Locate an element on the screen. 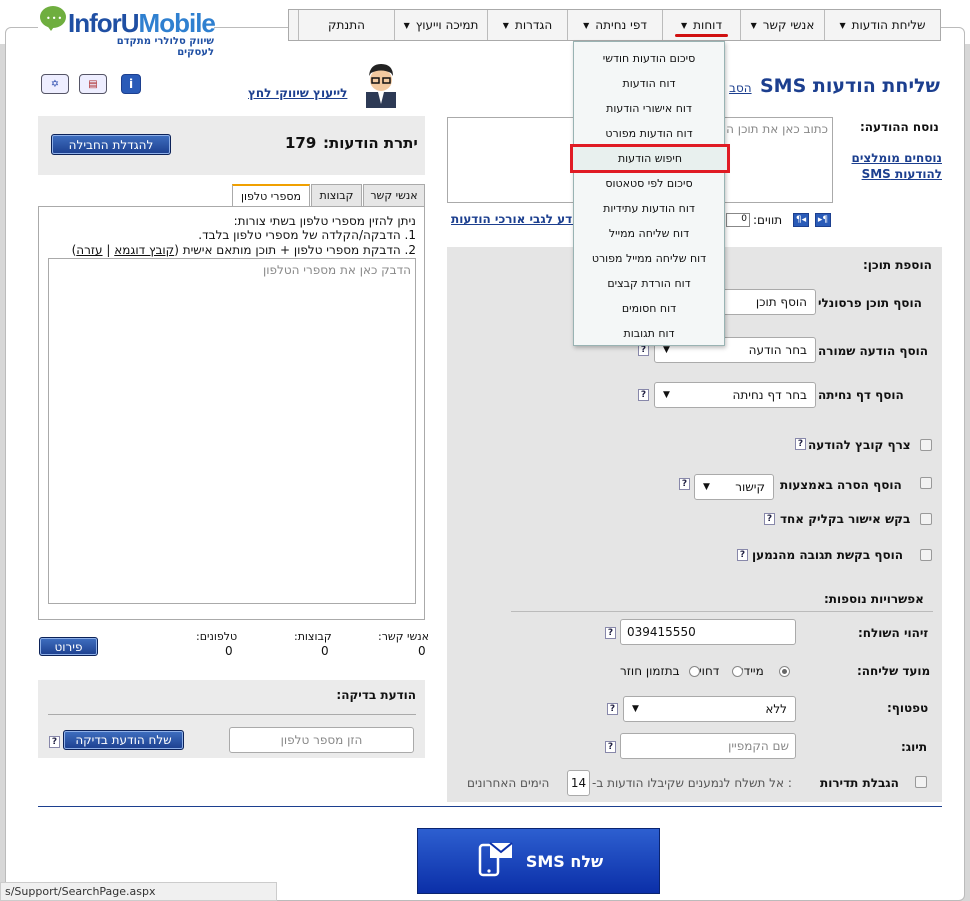 The width and height of the screenshot is (970, 901). nav-label: התנתק is located at coordinates (346, 25).